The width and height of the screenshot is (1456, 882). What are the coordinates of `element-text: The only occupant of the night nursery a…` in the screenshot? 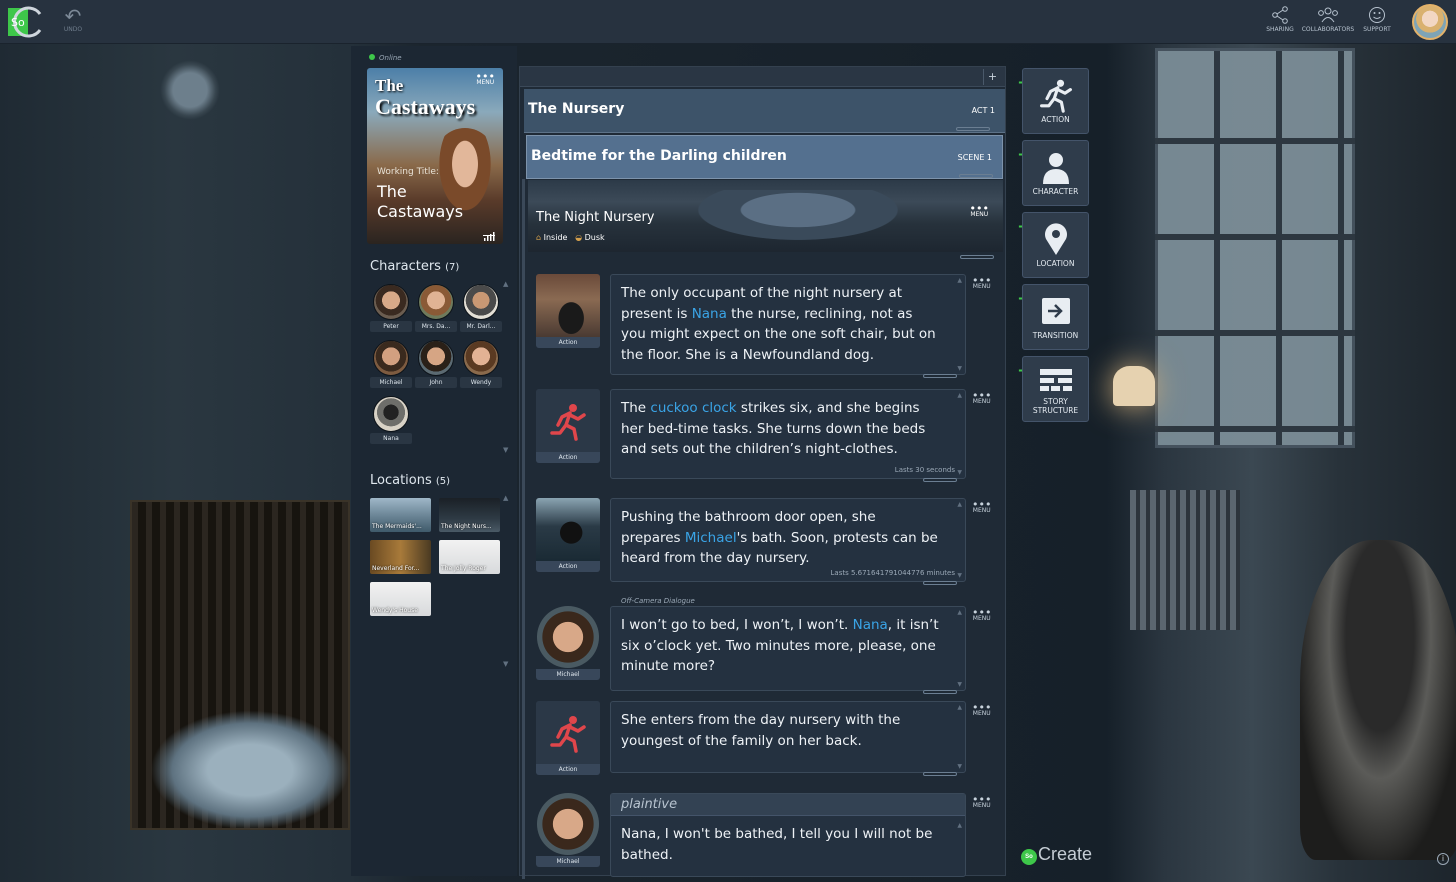 It's located at (788, 324).